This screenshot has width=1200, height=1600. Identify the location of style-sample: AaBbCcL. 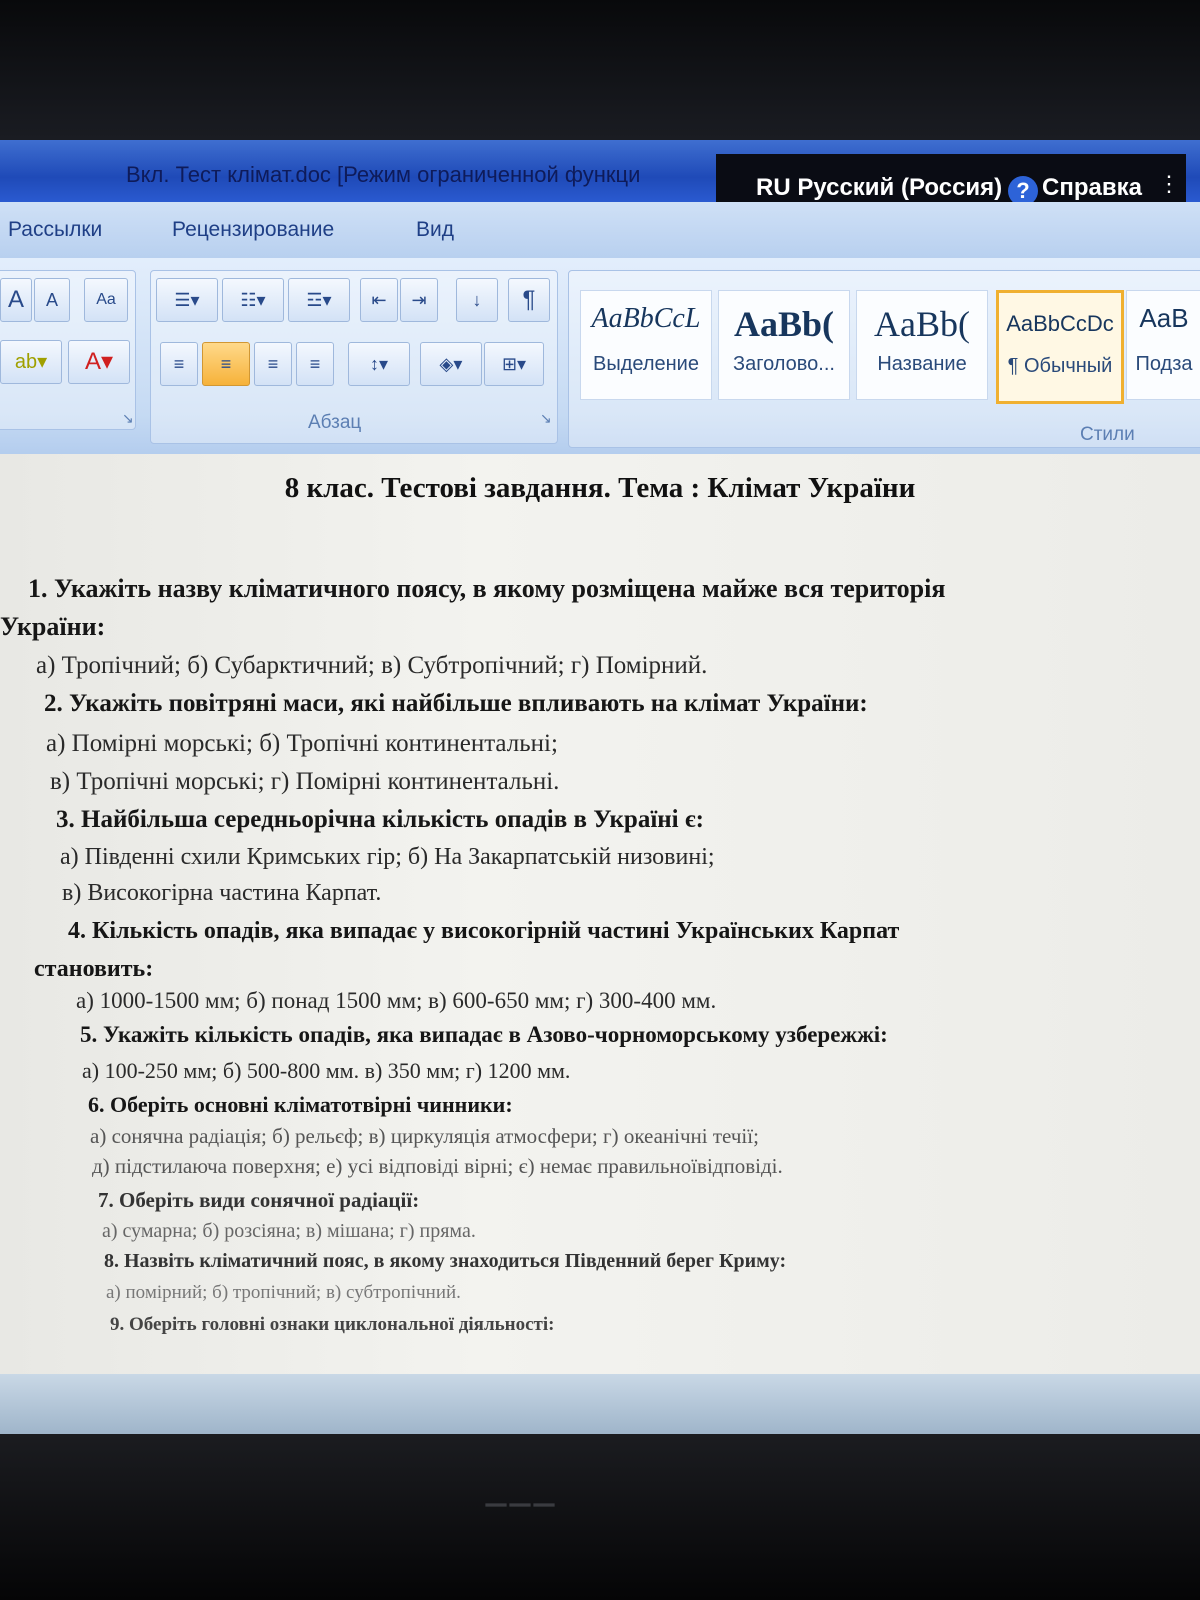
(646, 318).